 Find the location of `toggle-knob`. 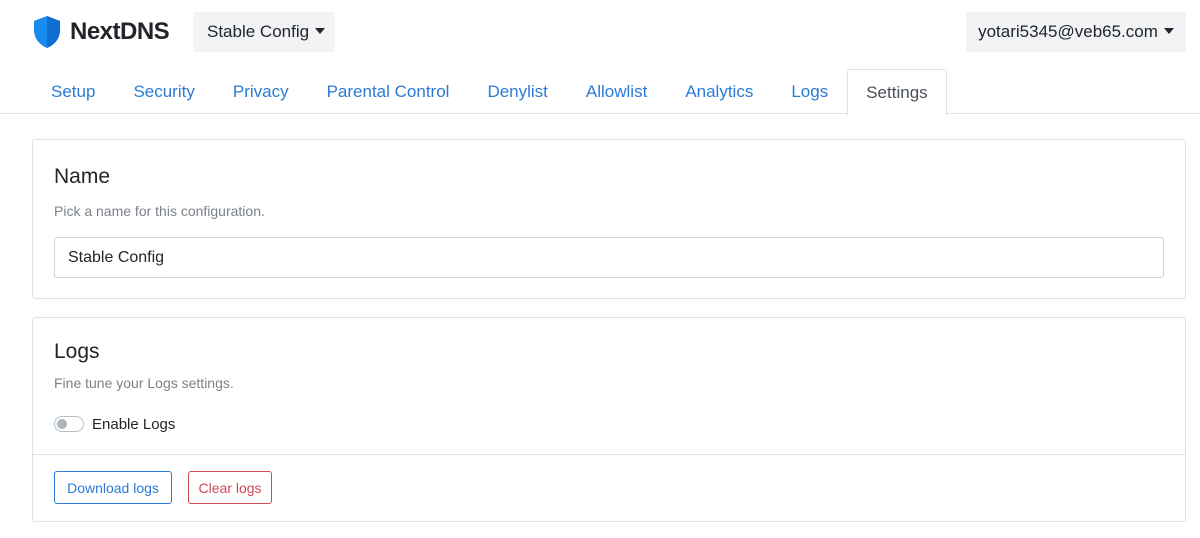

toggle-knob is located at coordinates (62, 424).